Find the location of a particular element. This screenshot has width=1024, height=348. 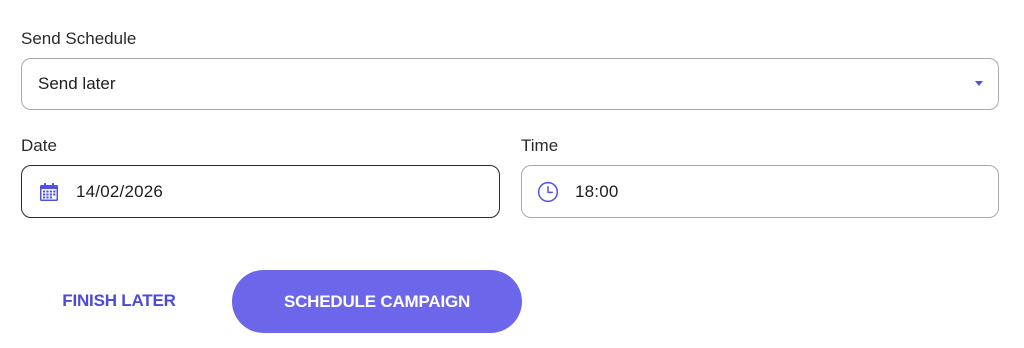

calendar-icon is located at coordinates (49, 192).